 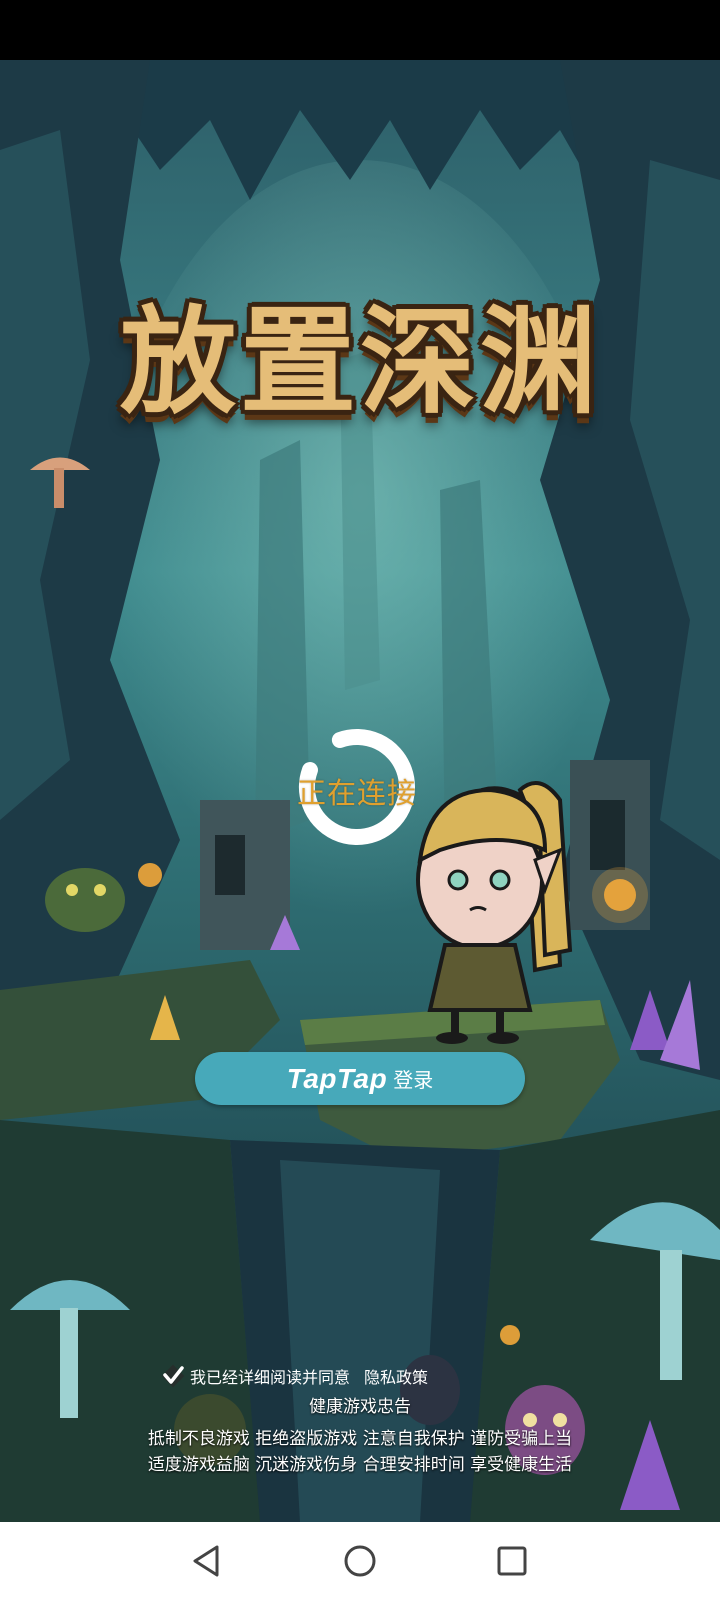 I want to click on back-button, so click(x=207, y=1561).